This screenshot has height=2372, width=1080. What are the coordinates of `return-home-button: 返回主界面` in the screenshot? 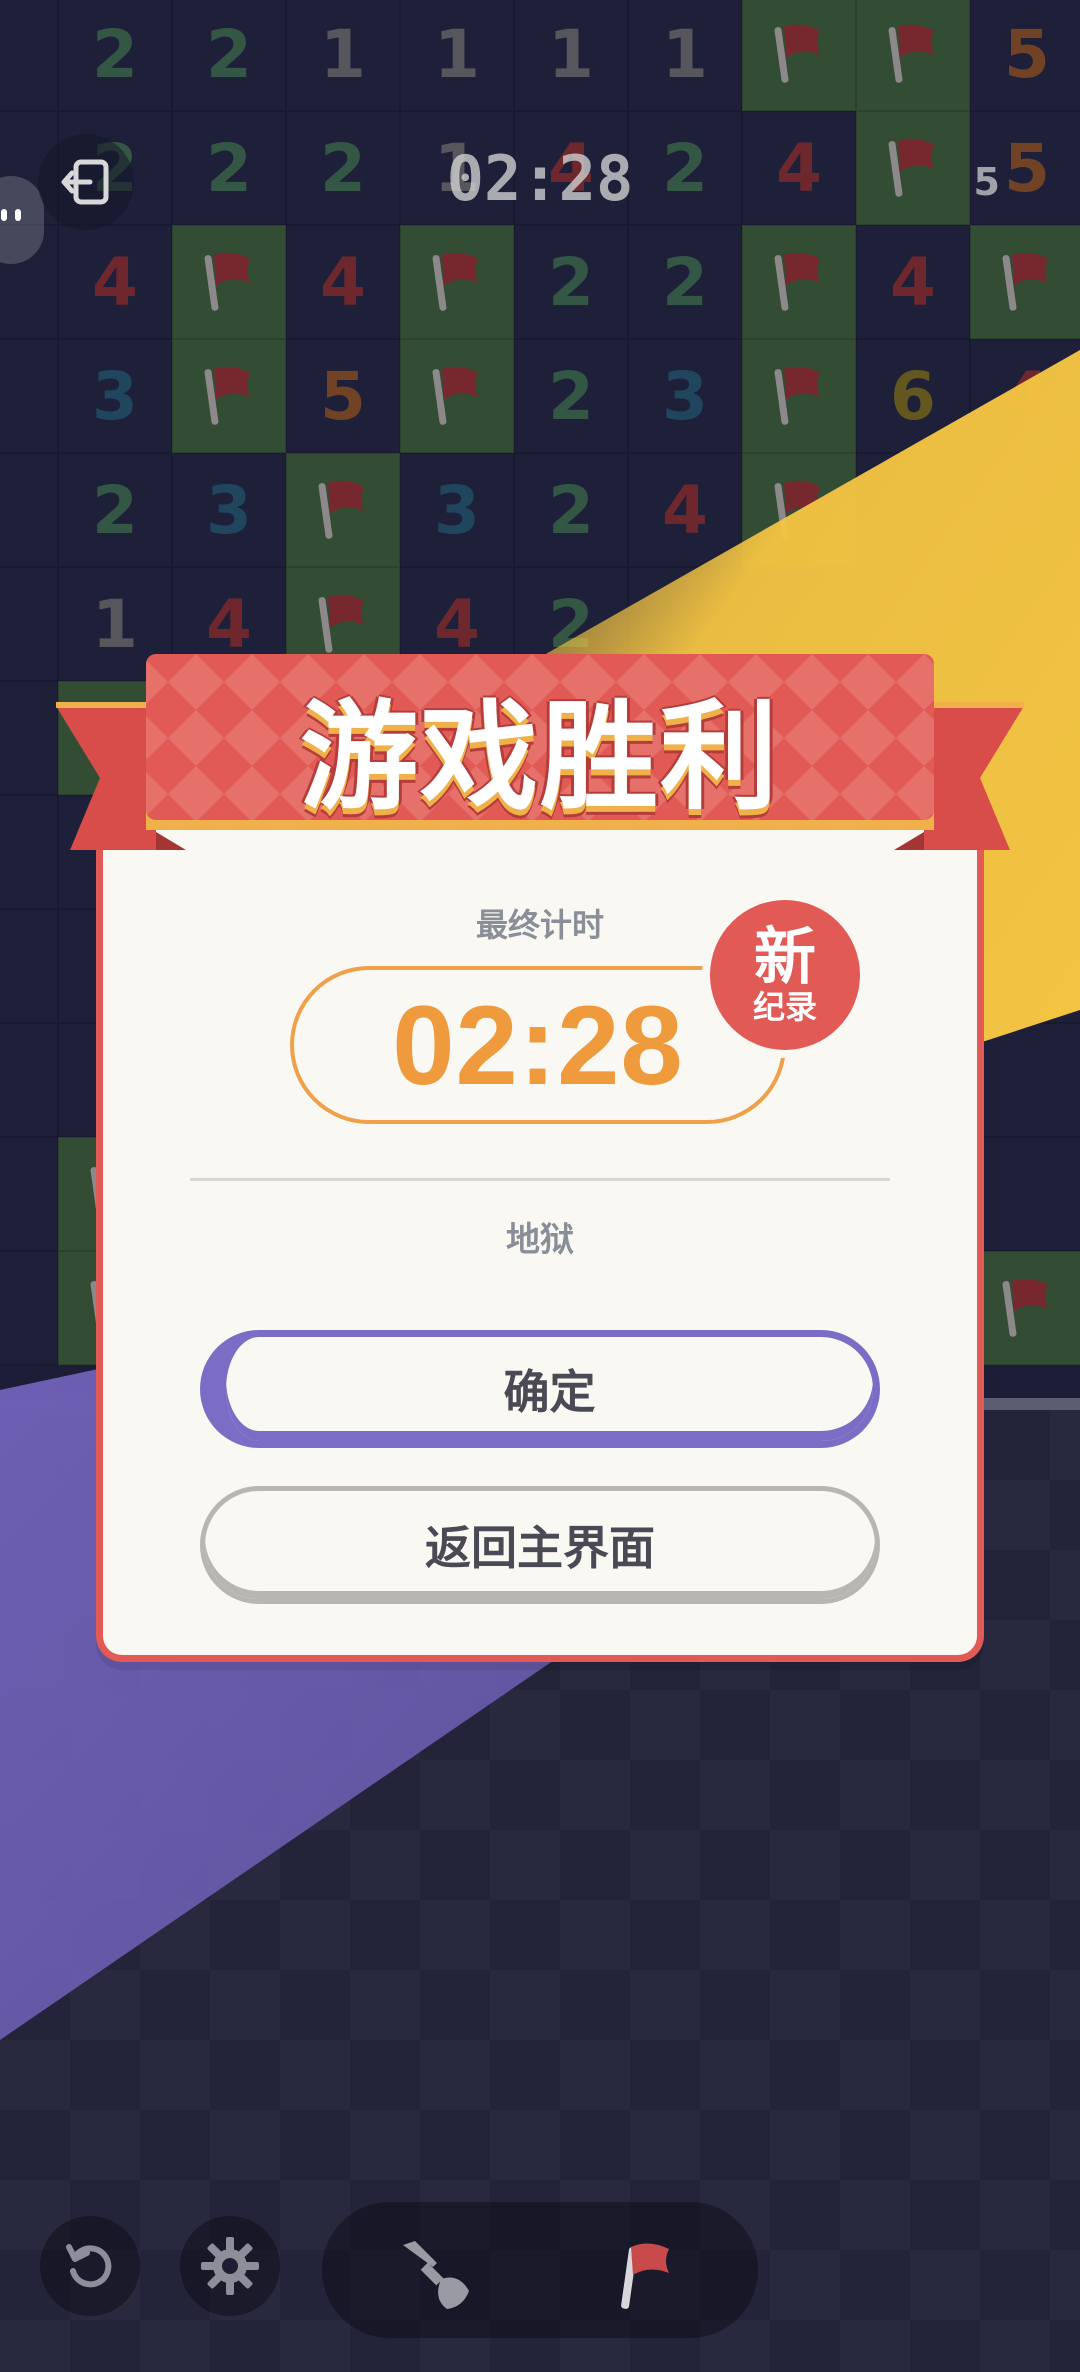 It's located at (540, 1545).